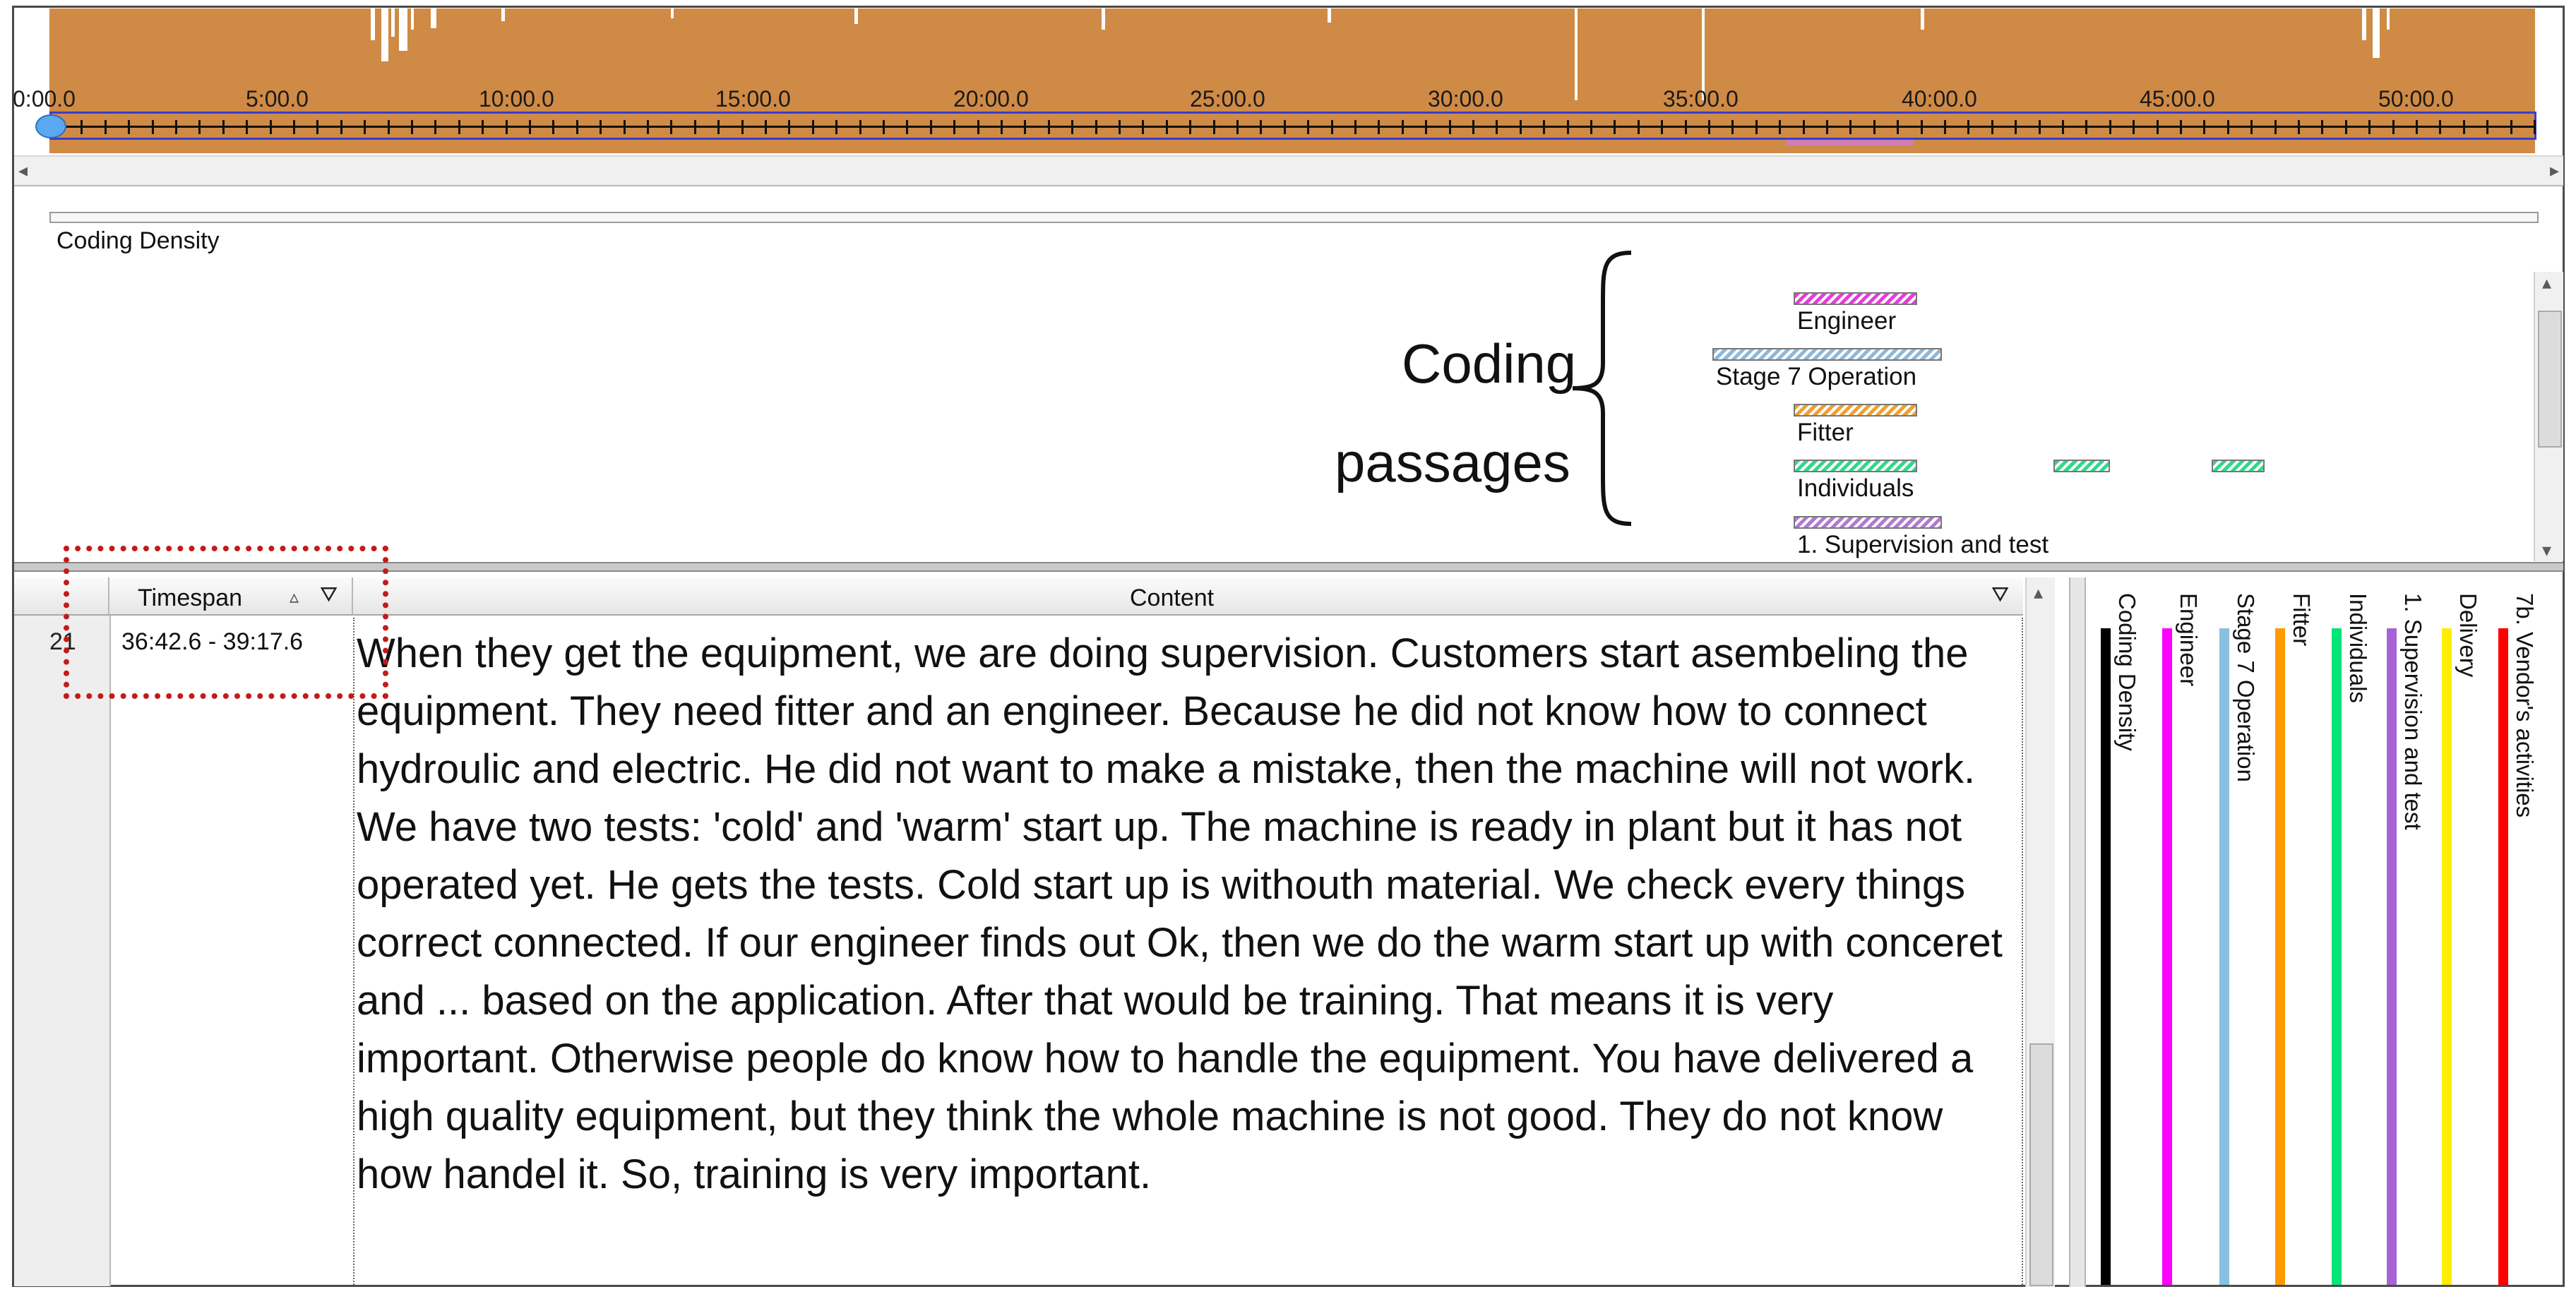 The height and width of the screenshot is (1294, 2576). Describe the element at coordinates (2077, 932) in the screenshot. I see `legend-splitter` at that location.